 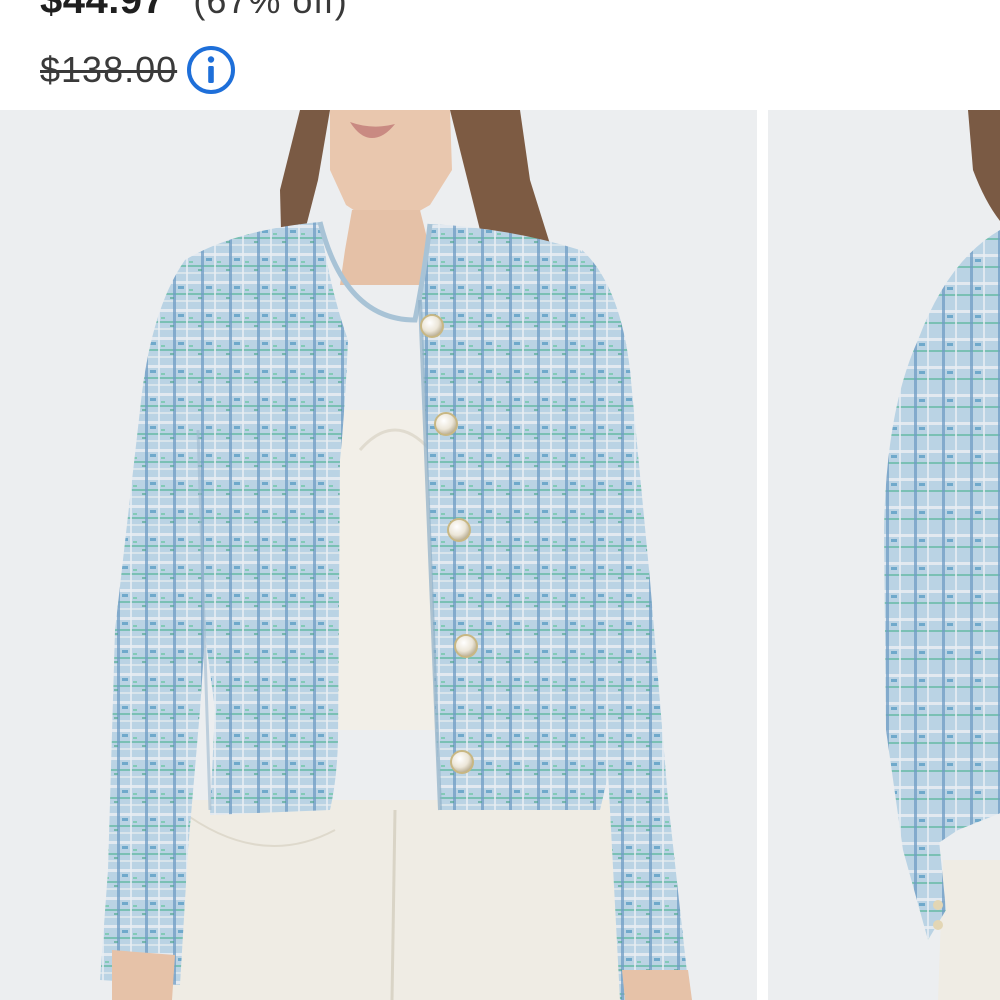 What do you see at coordinates (103, 11) in the screenshot?
I see `sale-price: $44.97` at bounding box center [103, 11].